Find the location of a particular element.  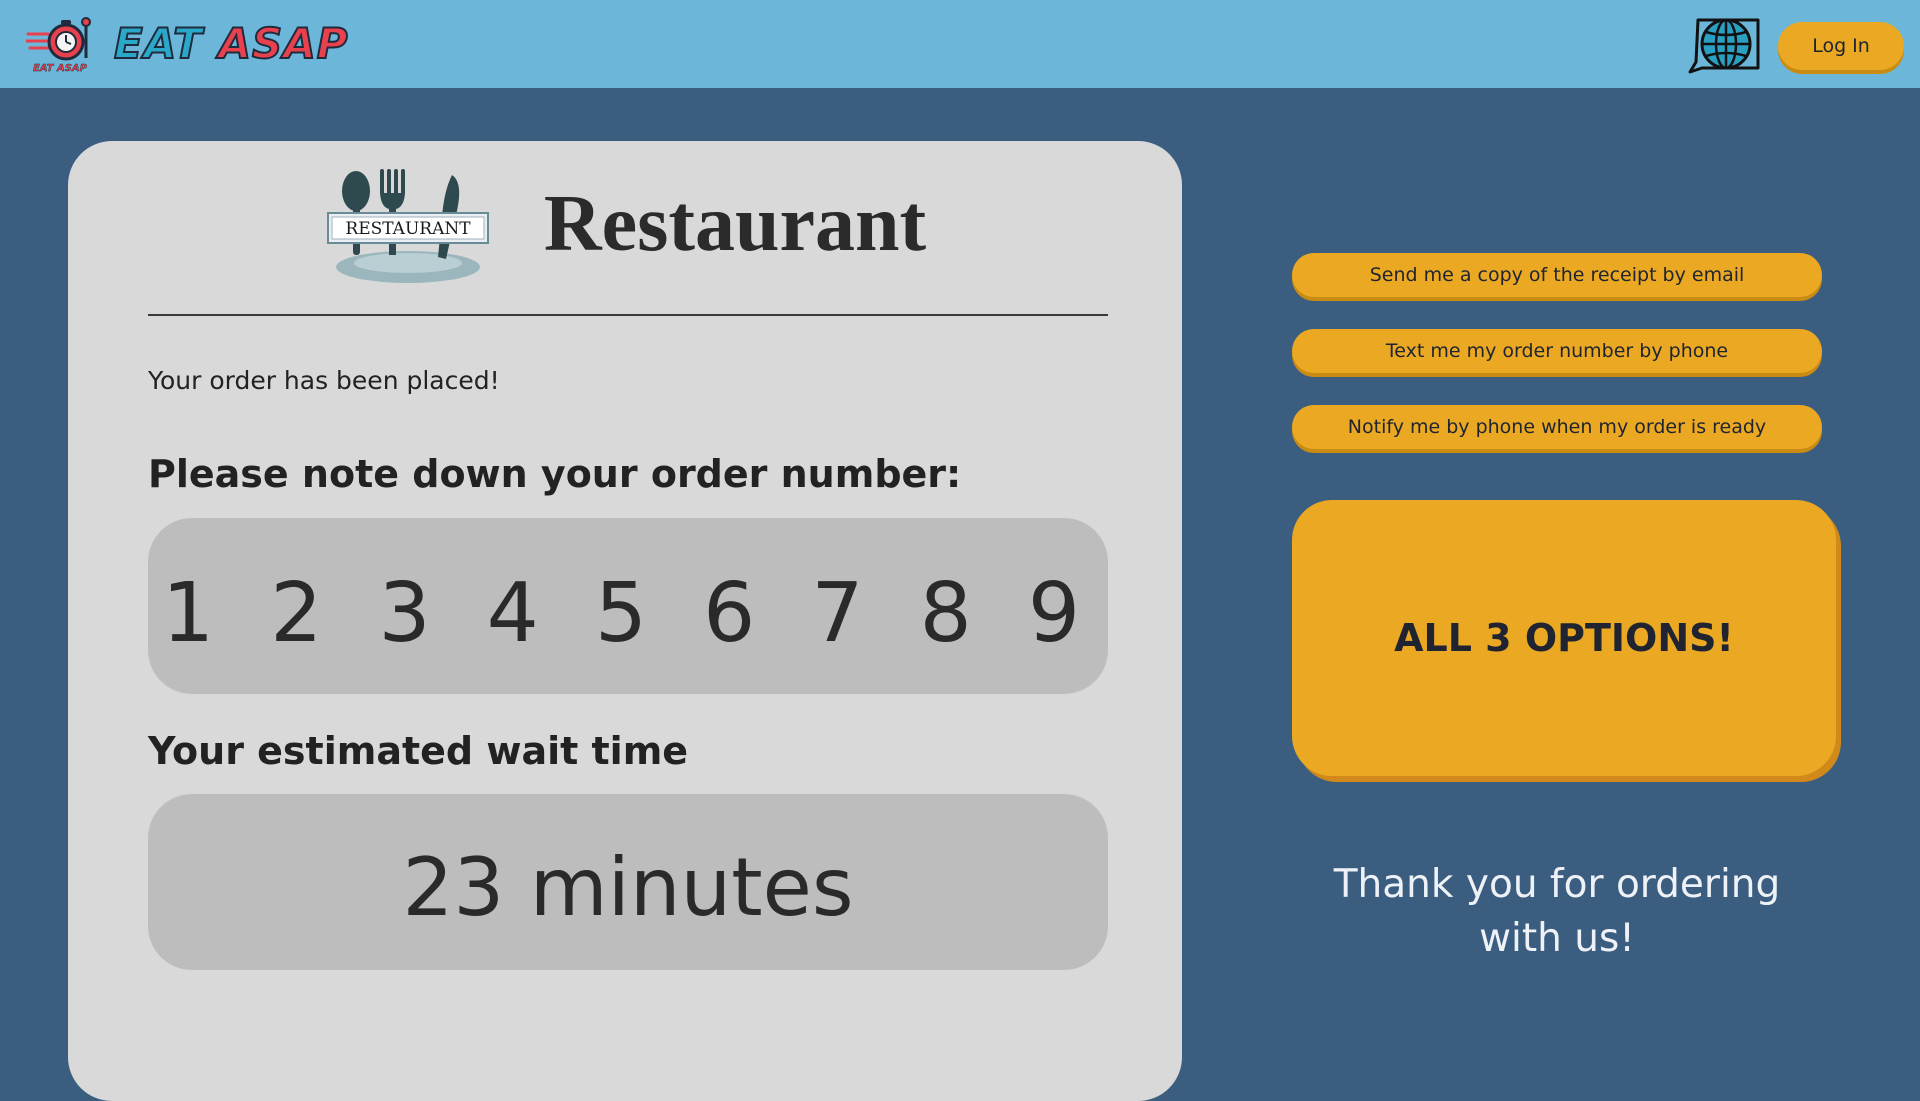

order-number-box: 1 2 3 4 5 6 7 8 9 is located at coordinates (628, 606).